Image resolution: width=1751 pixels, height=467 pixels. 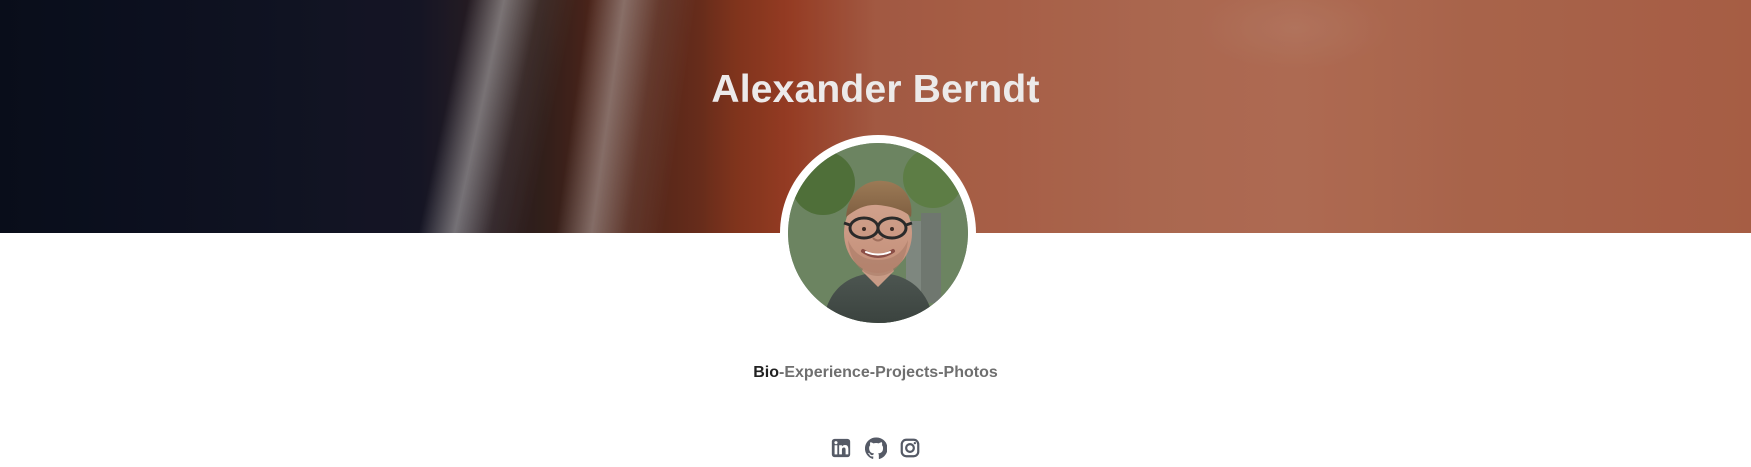 I want to click on nav-photos: Photos, so click(x=971, y=373).